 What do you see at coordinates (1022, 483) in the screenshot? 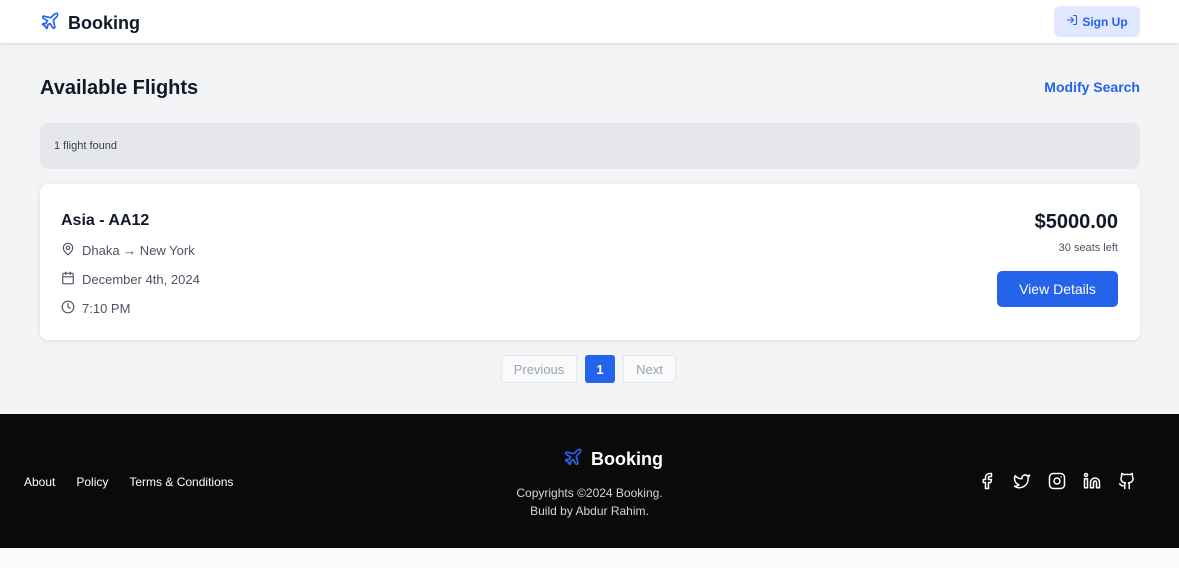
I see `twitter-icon` at bounding box center [1022, 483].